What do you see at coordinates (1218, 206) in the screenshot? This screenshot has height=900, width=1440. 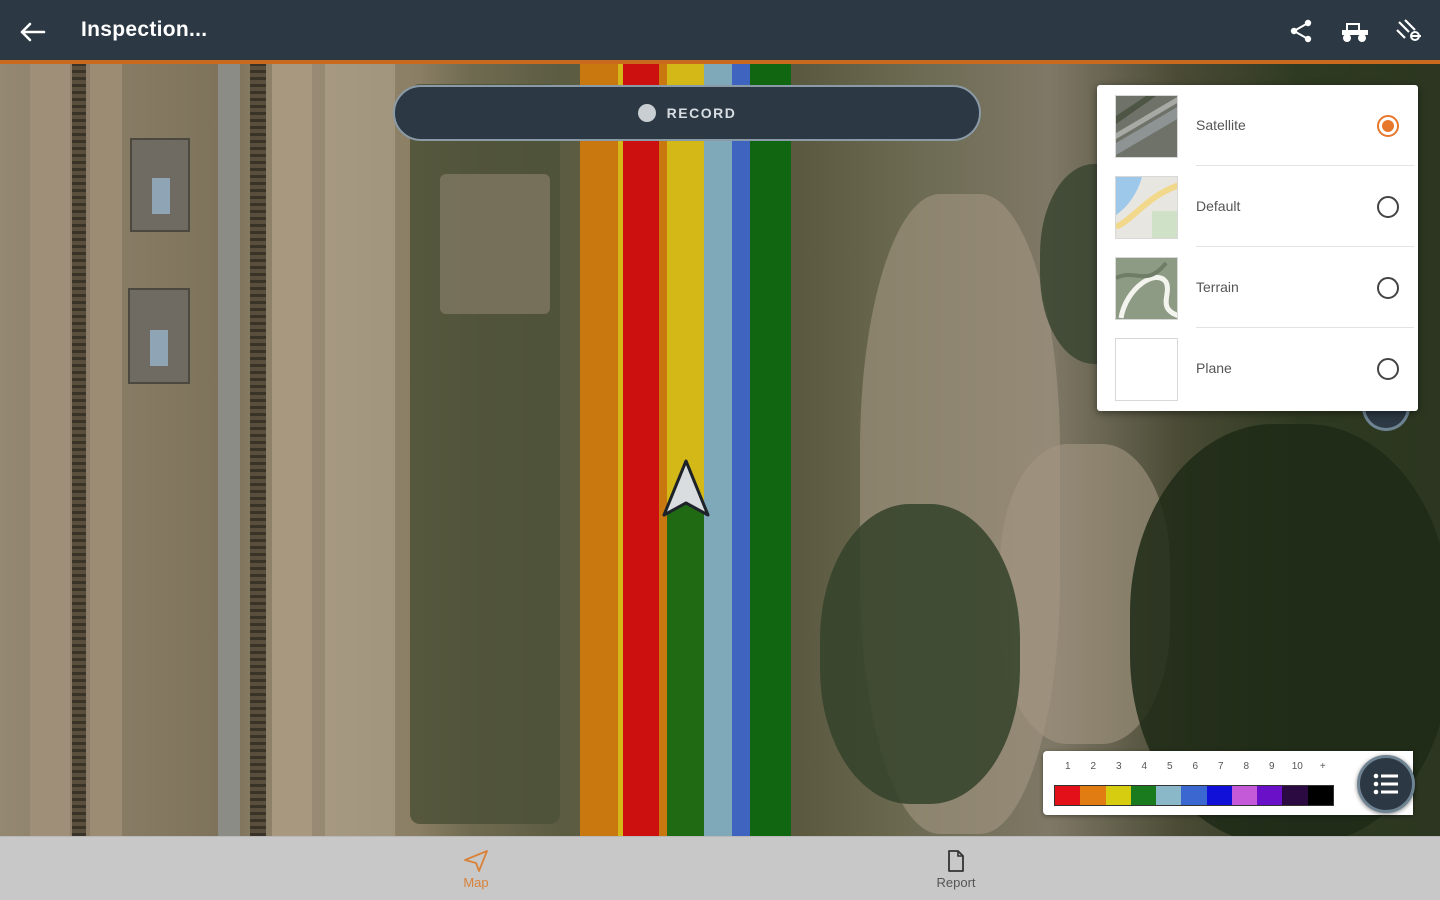 I see `map-type-label: Default` at bounding box center [1218, 206].